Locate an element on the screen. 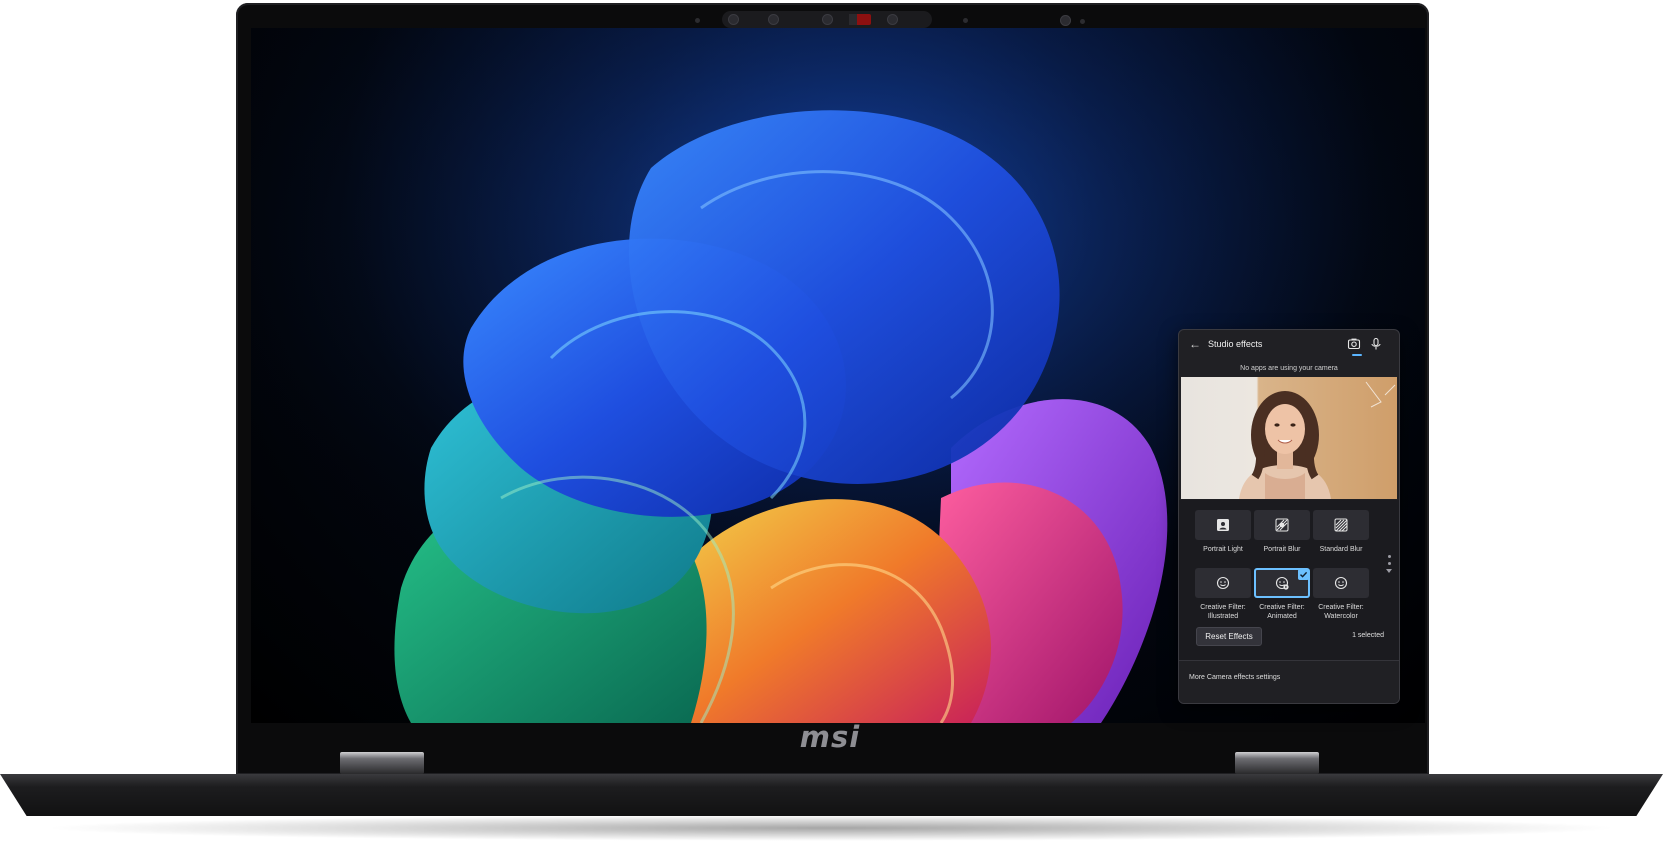 The image size is (1663, 851). effect-tile-creative-watercolor is located at coordinates (1341, 583).